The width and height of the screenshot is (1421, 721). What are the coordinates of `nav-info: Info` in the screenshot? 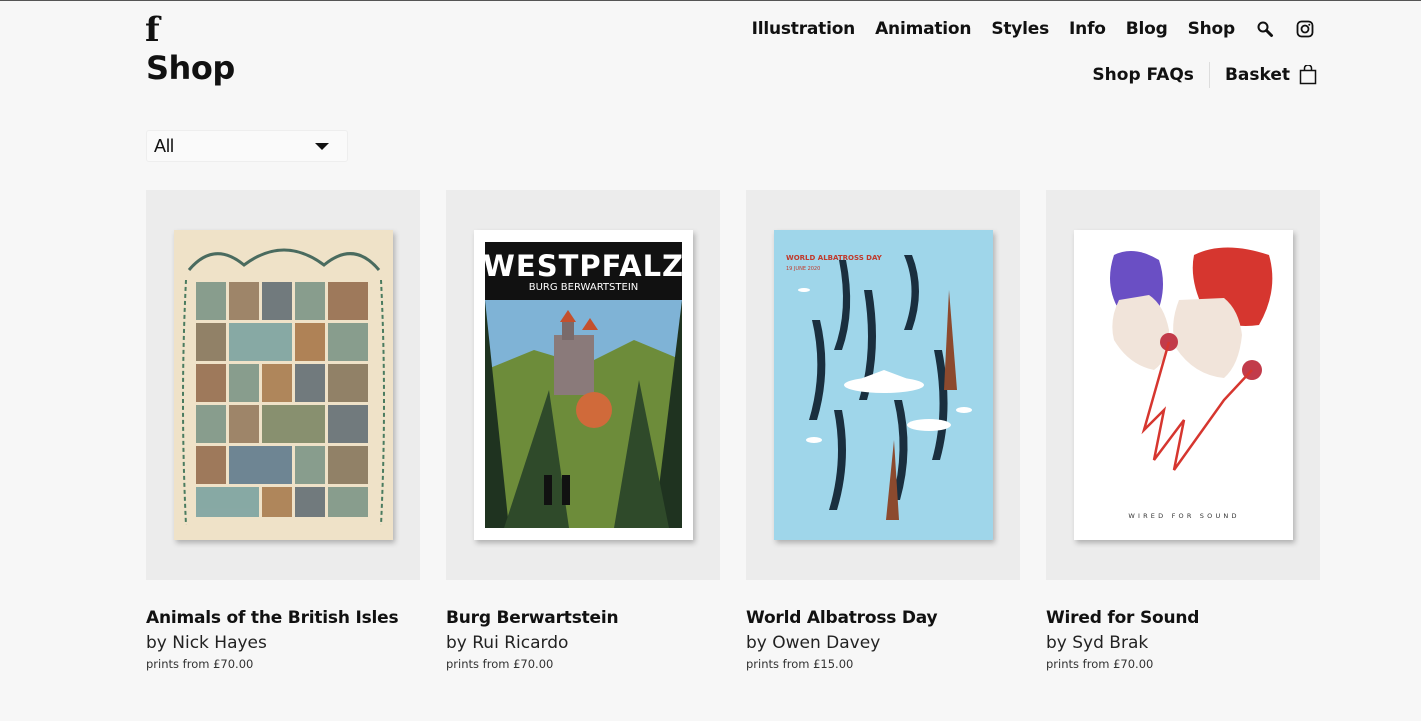 It's located at (1087, 29).